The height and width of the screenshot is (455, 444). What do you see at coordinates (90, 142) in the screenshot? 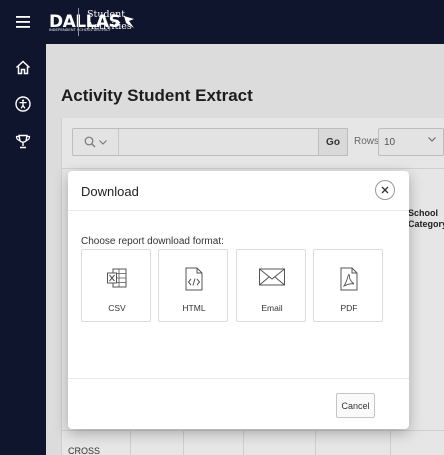
I see `search-icon` at bounding box center [90, 142].